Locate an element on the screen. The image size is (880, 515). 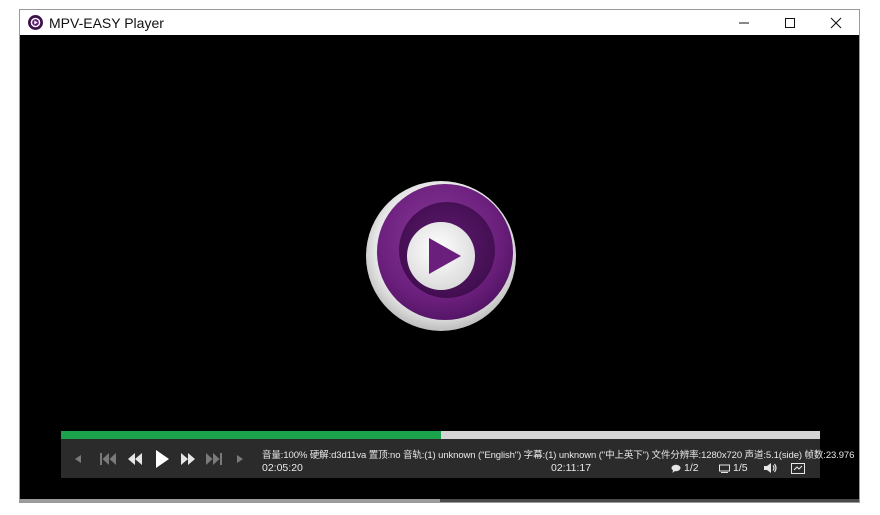
play-button is located at coordinates (162, 458).